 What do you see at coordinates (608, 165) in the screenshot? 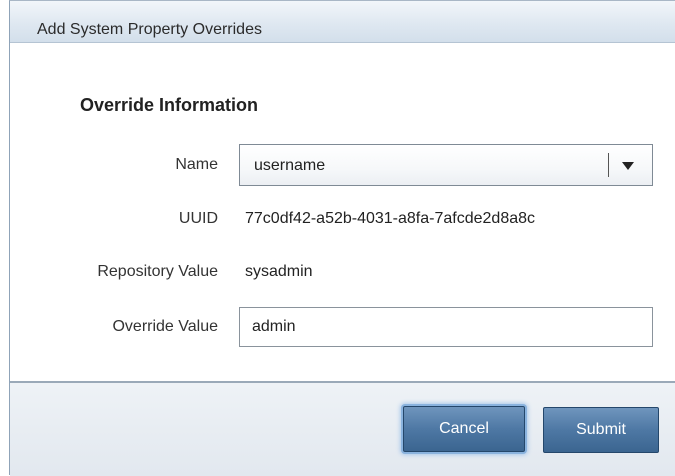
I see `select-divider` at bounding box center [608, 165].